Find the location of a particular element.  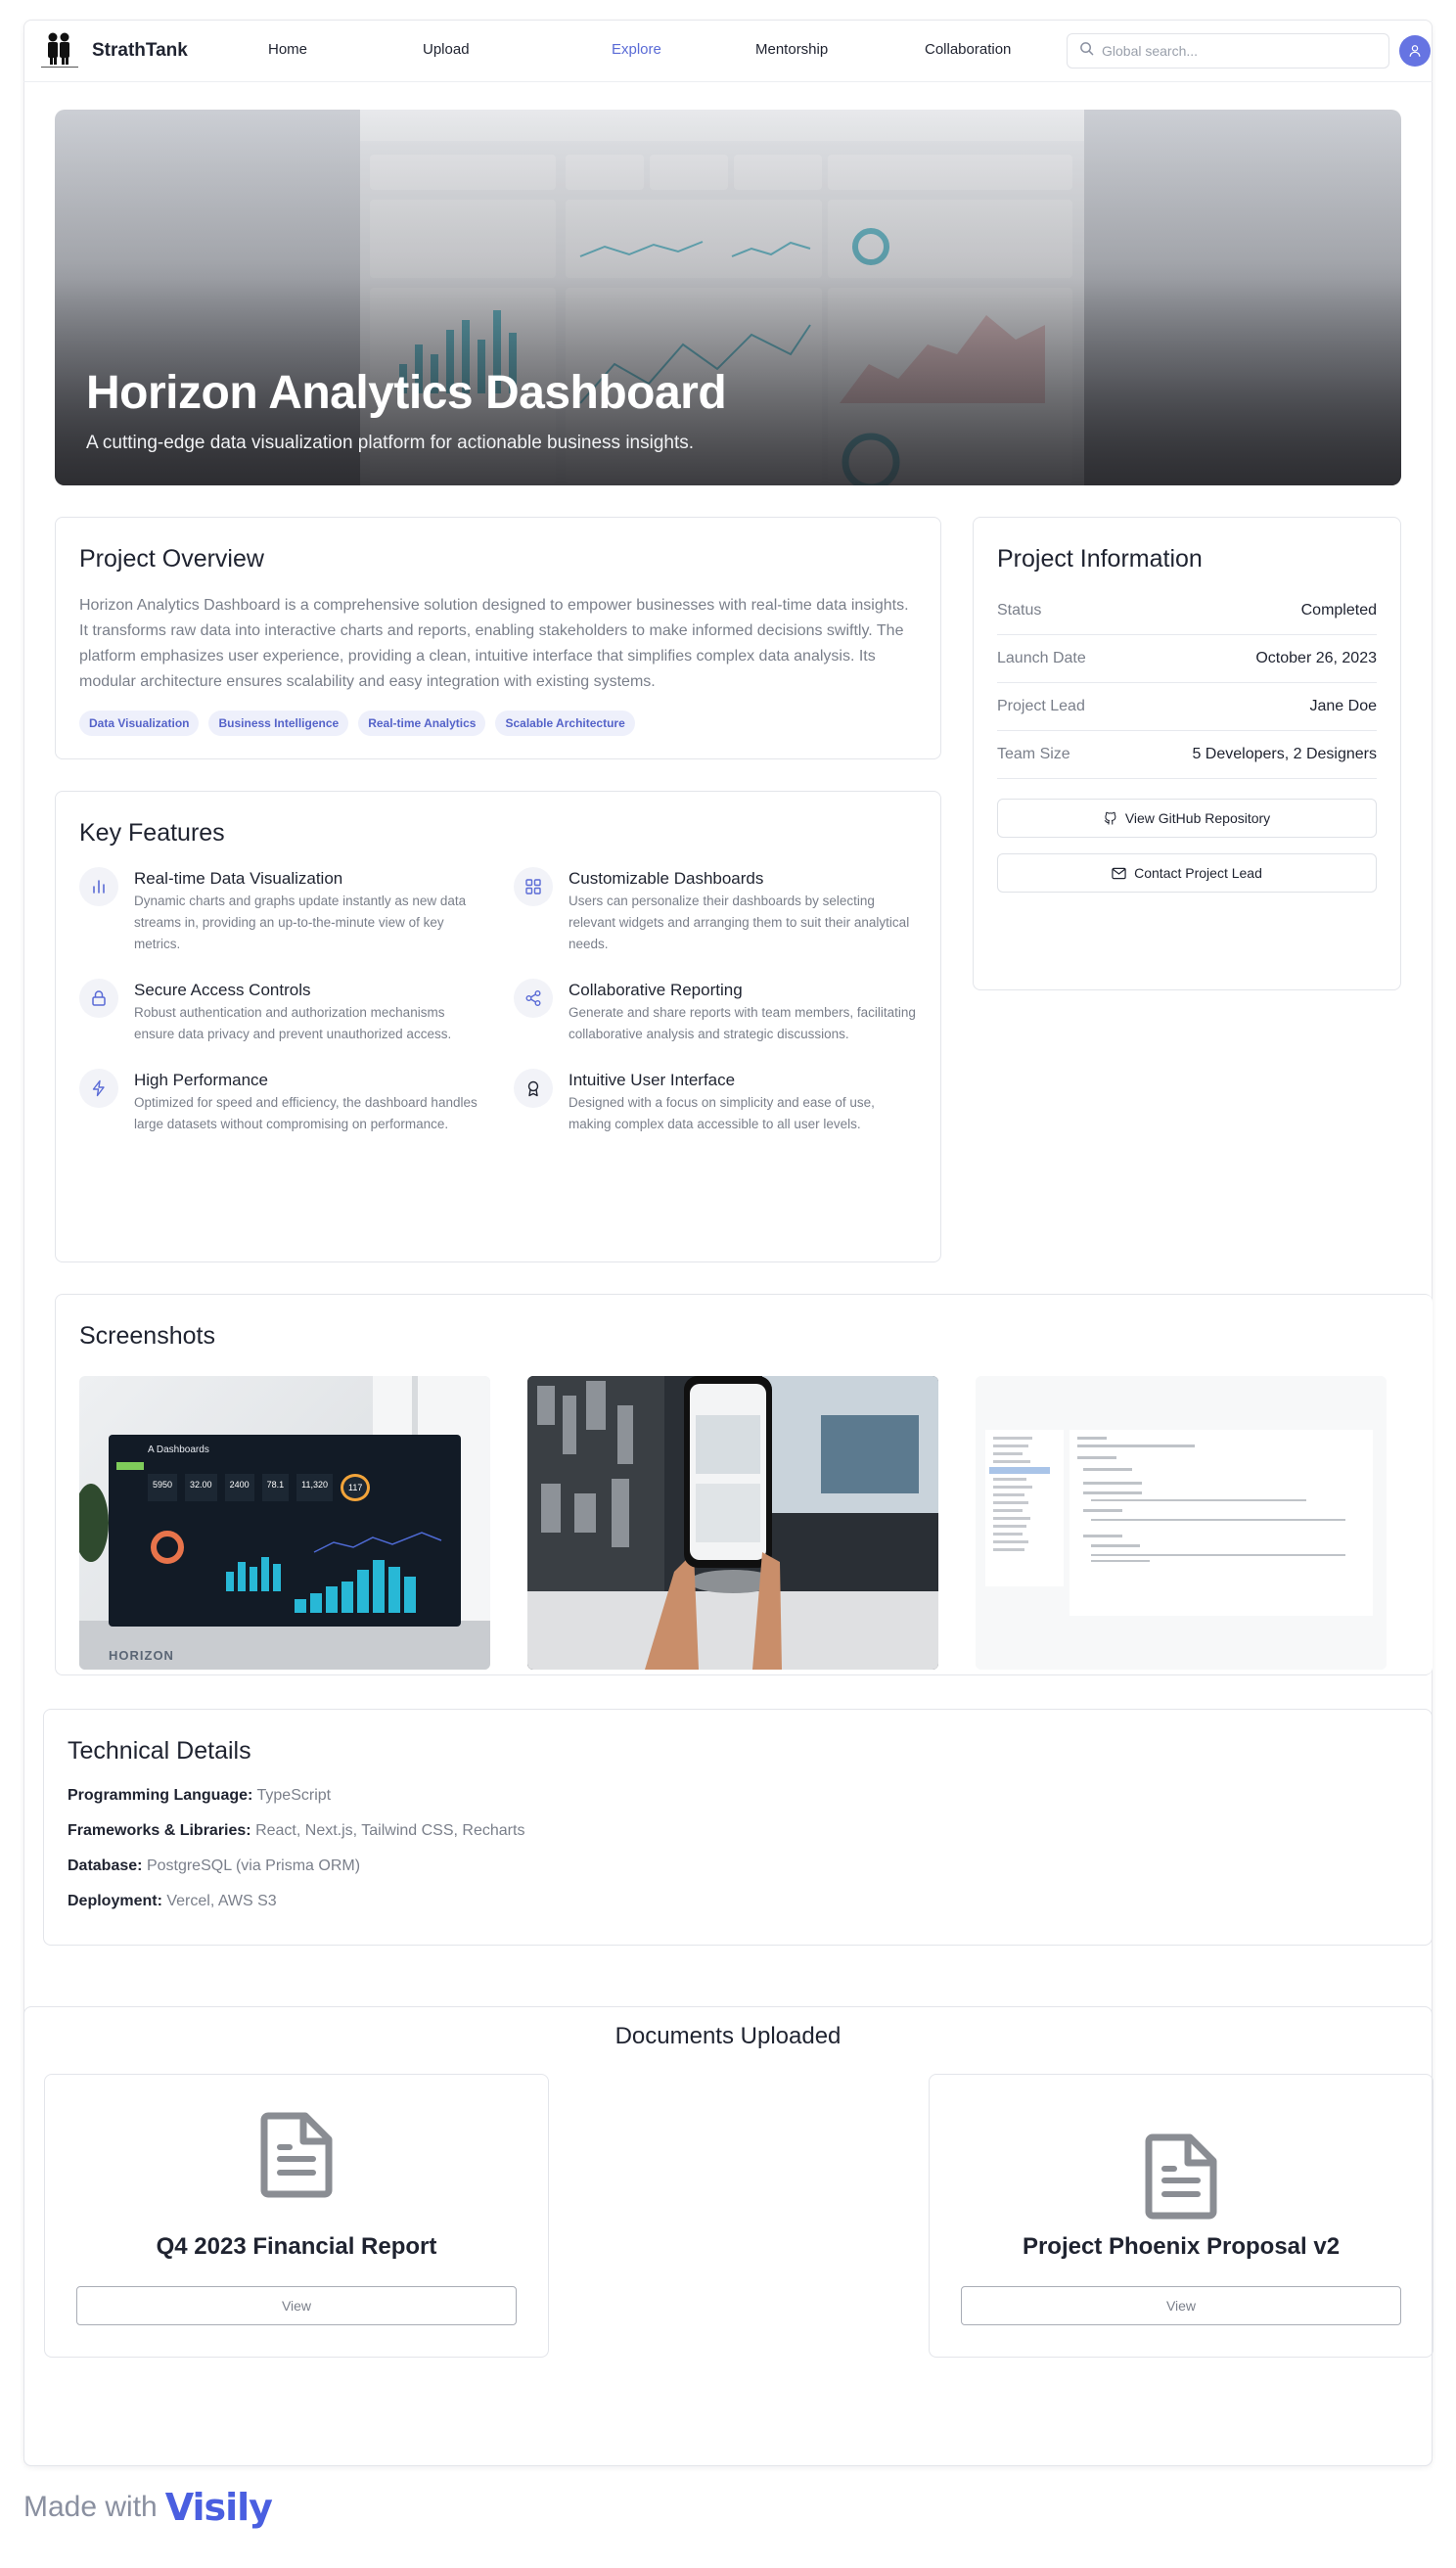

info-key: Launch Date is located at coordinates (1041, 658).